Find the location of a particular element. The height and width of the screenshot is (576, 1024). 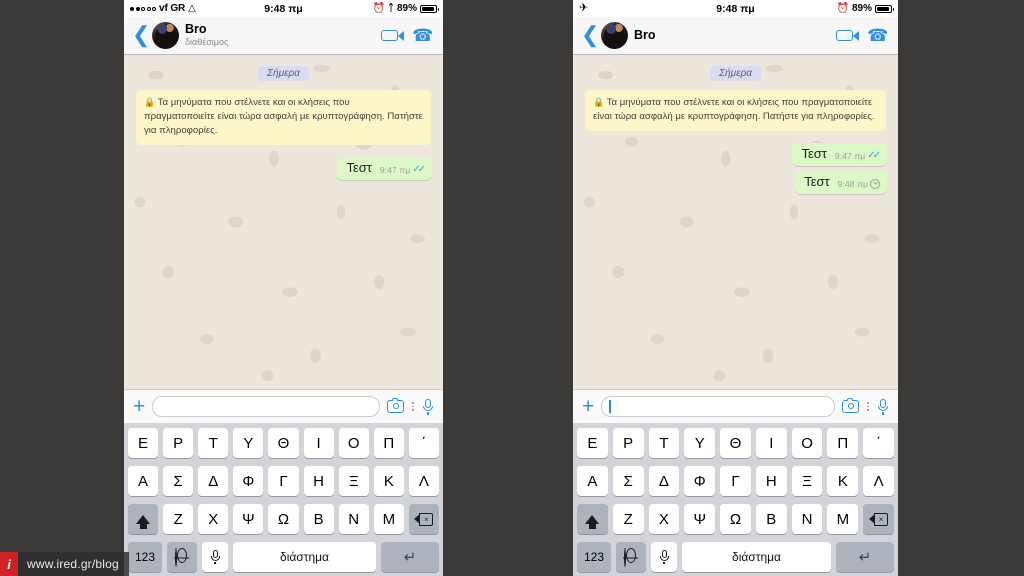

keyboard-row-3: Ζ Χ Ψ Ω Β Ν Μ × is located at coordinates (283, 519).